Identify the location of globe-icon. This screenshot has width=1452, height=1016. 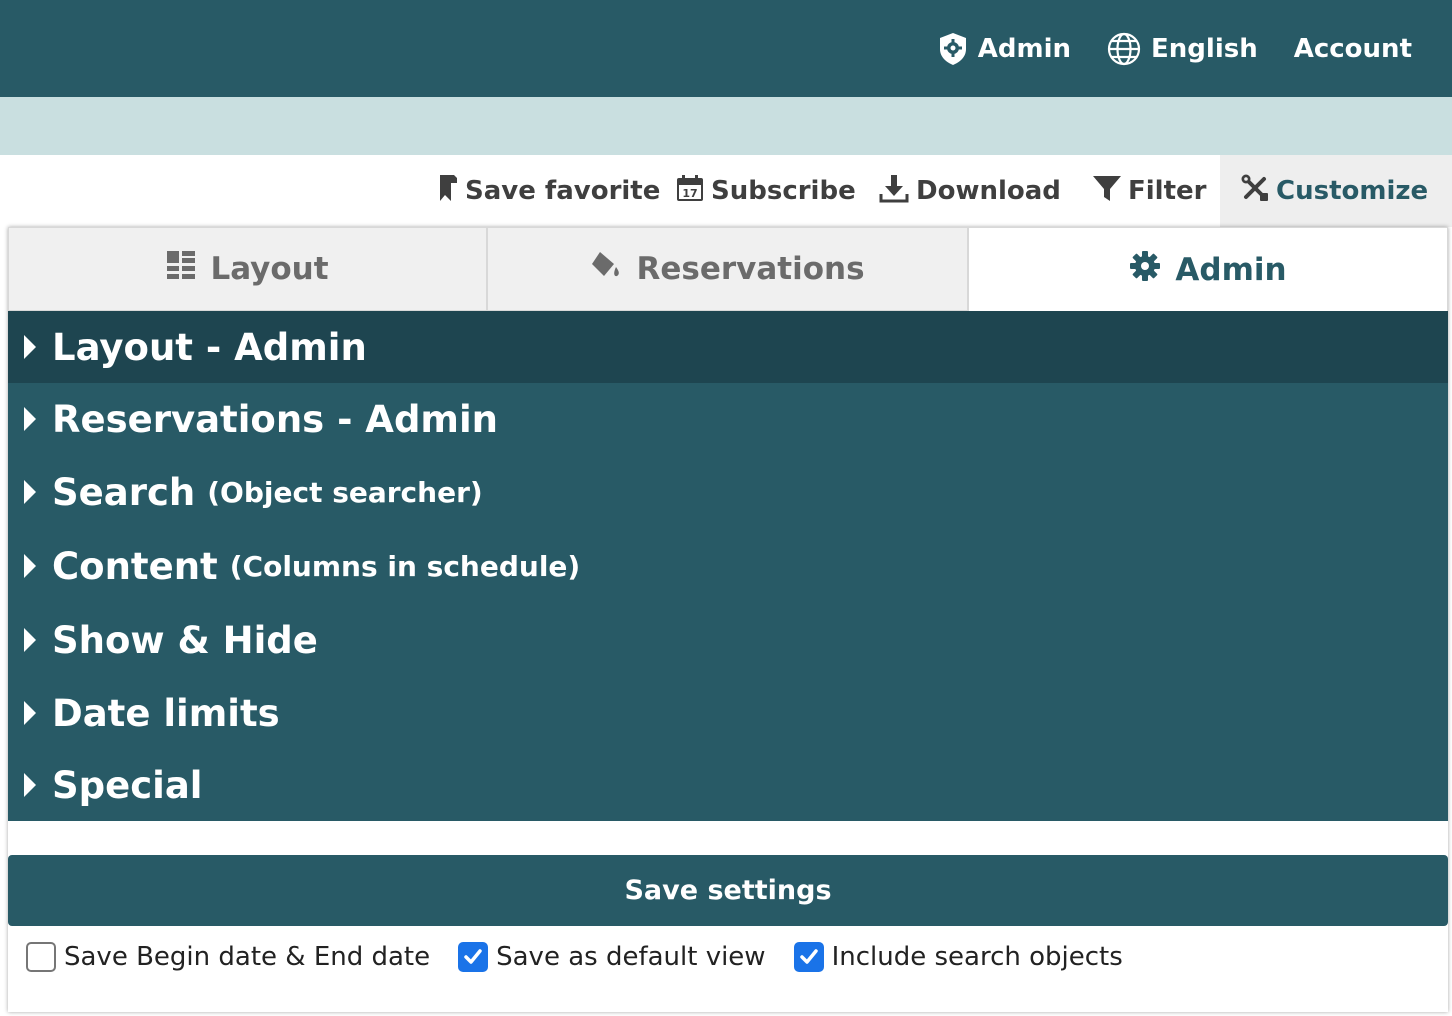
(1124, 49).